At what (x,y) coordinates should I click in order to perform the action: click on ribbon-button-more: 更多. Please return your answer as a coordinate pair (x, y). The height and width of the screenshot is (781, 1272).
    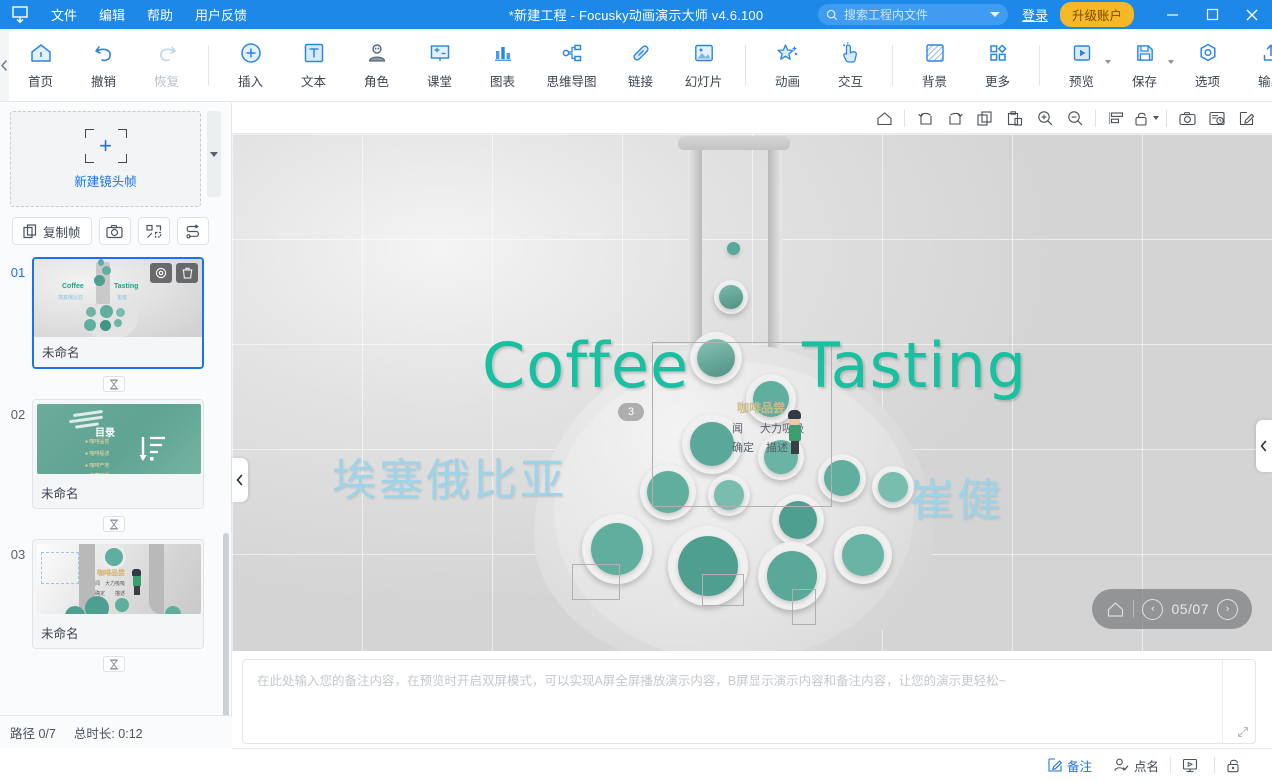
    Looking at the image, I should click on (997, 65).